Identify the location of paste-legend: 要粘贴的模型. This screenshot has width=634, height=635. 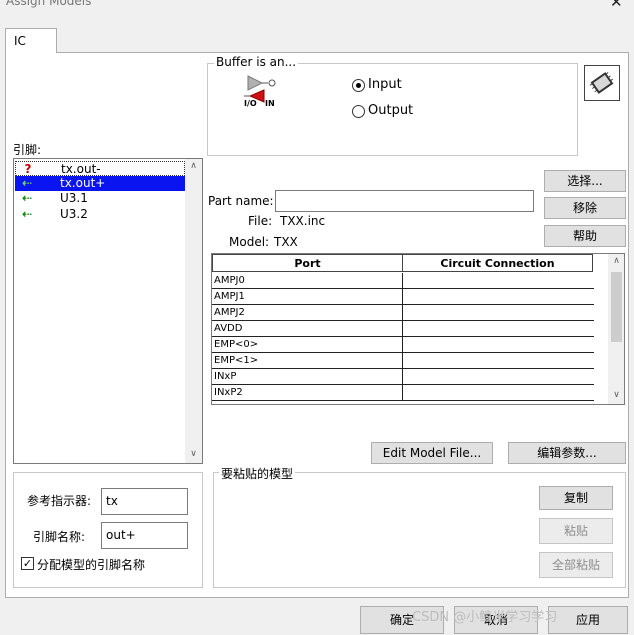
(257, 473).